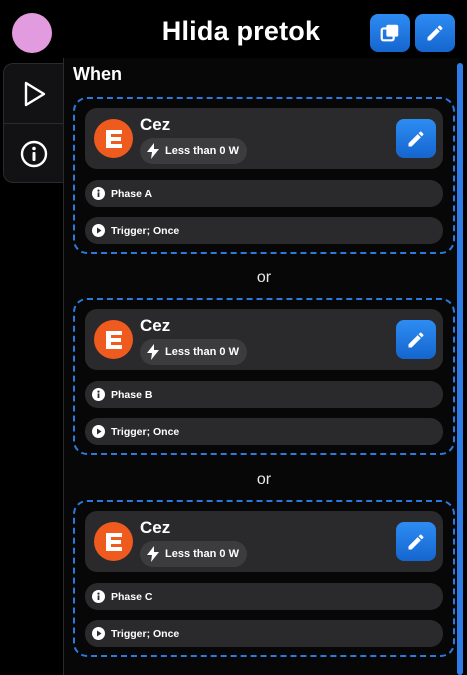 This screenshot has height=675, width=467. What do you see at coordinates (264, 596) in the screenshot?
I see `phase-row: Phase C` at bounding box center [264, 596].